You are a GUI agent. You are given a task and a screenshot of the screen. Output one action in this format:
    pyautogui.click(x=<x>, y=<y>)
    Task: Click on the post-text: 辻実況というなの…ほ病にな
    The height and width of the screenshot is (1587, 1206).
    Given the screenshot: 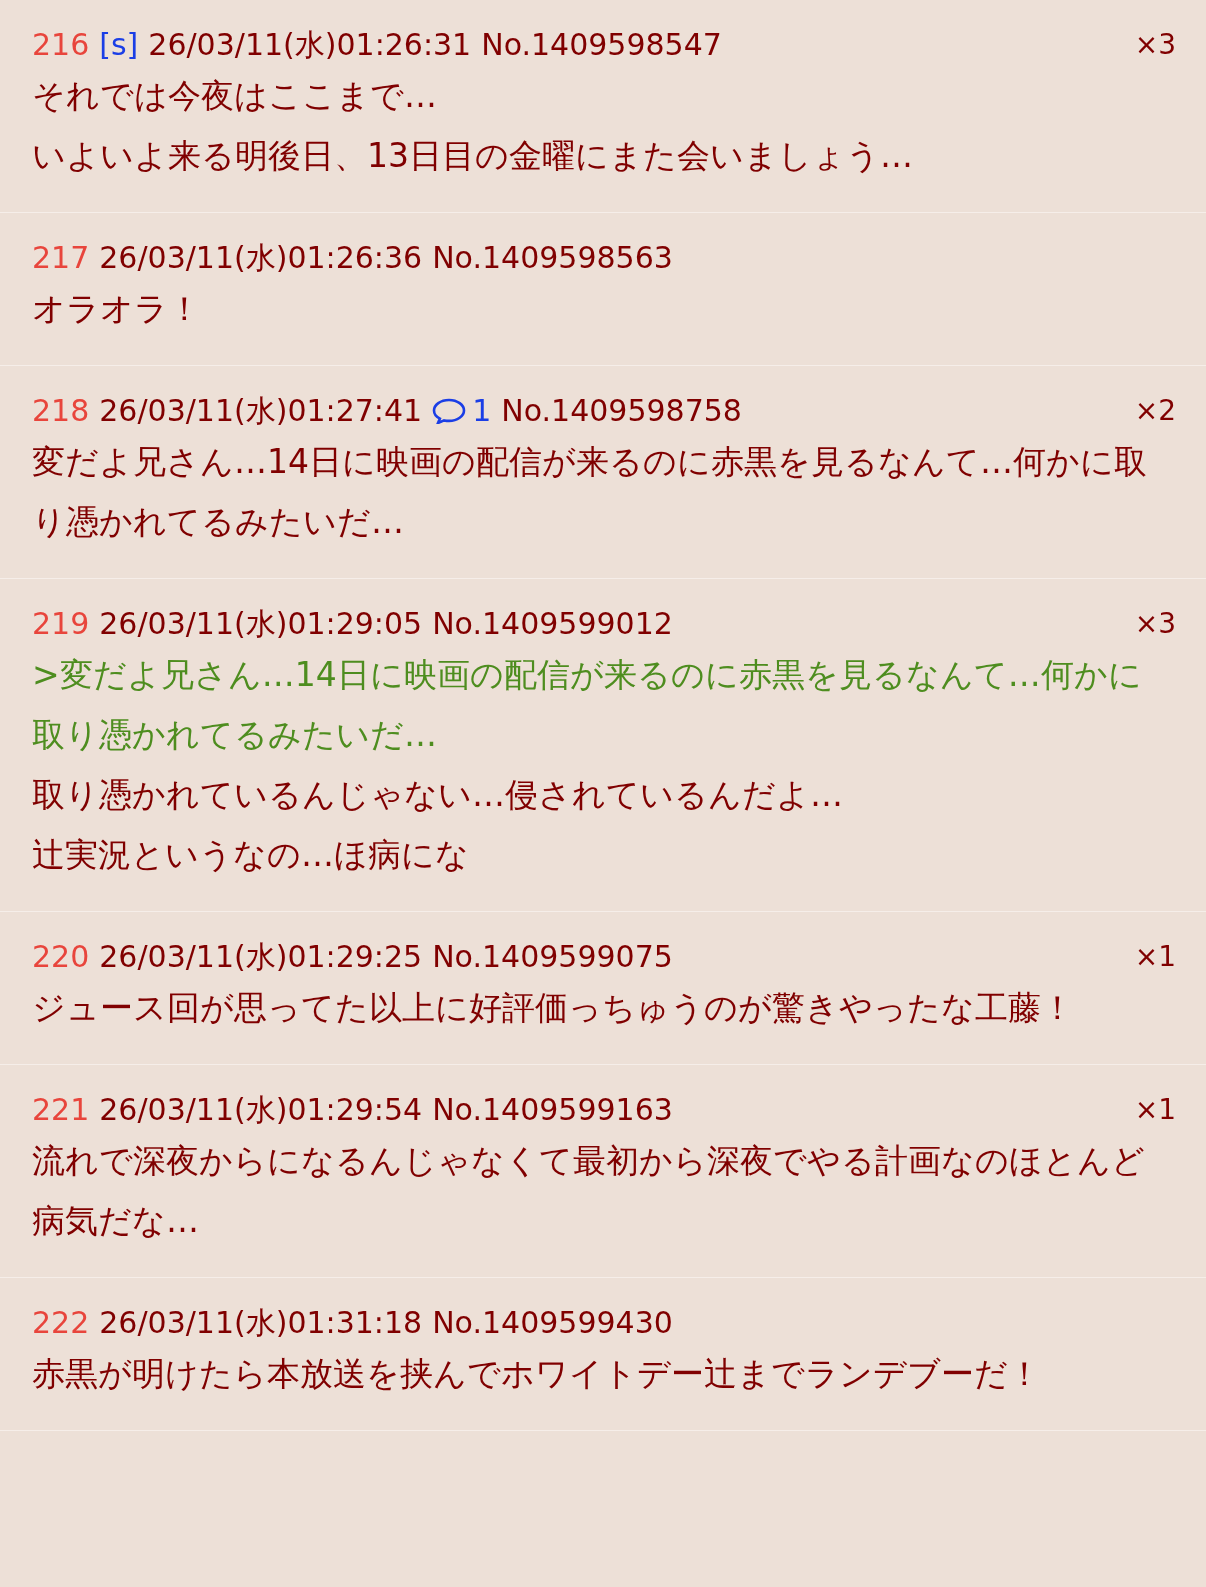 What is the action you would take?
    pyautogui.click(x=251, y=855)
    